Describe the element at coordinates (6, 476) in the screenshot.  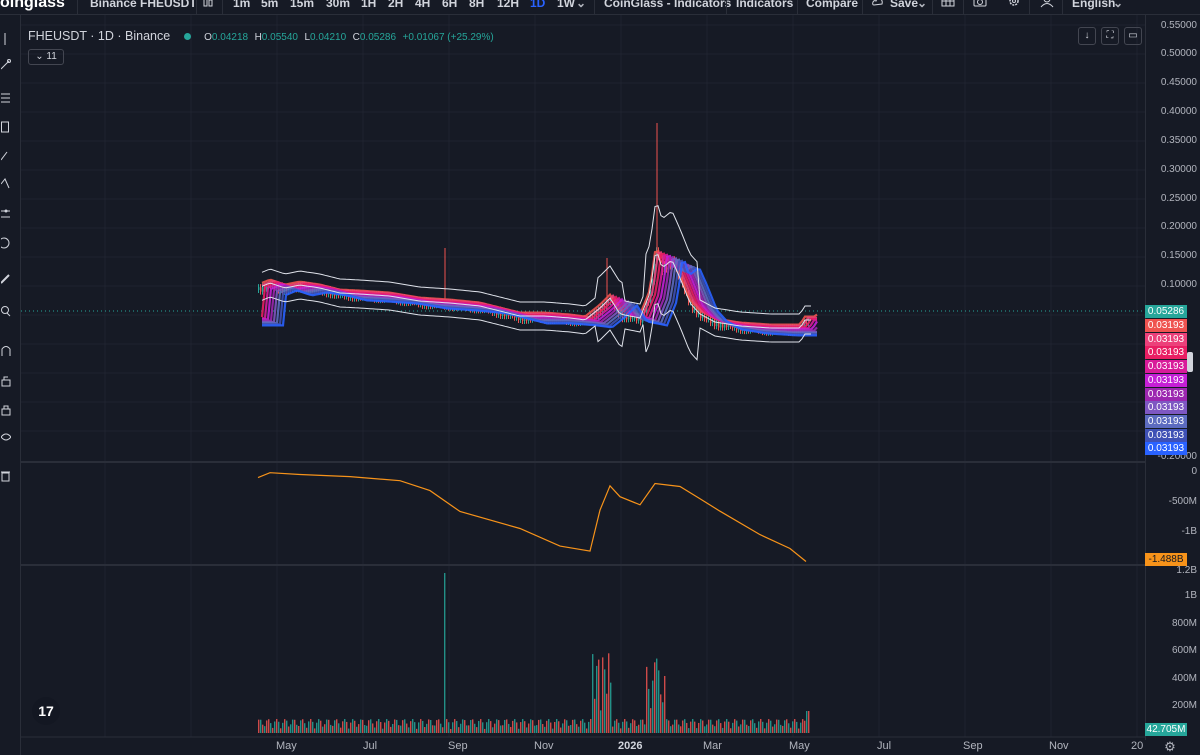
I see `trash-icon` at that location.